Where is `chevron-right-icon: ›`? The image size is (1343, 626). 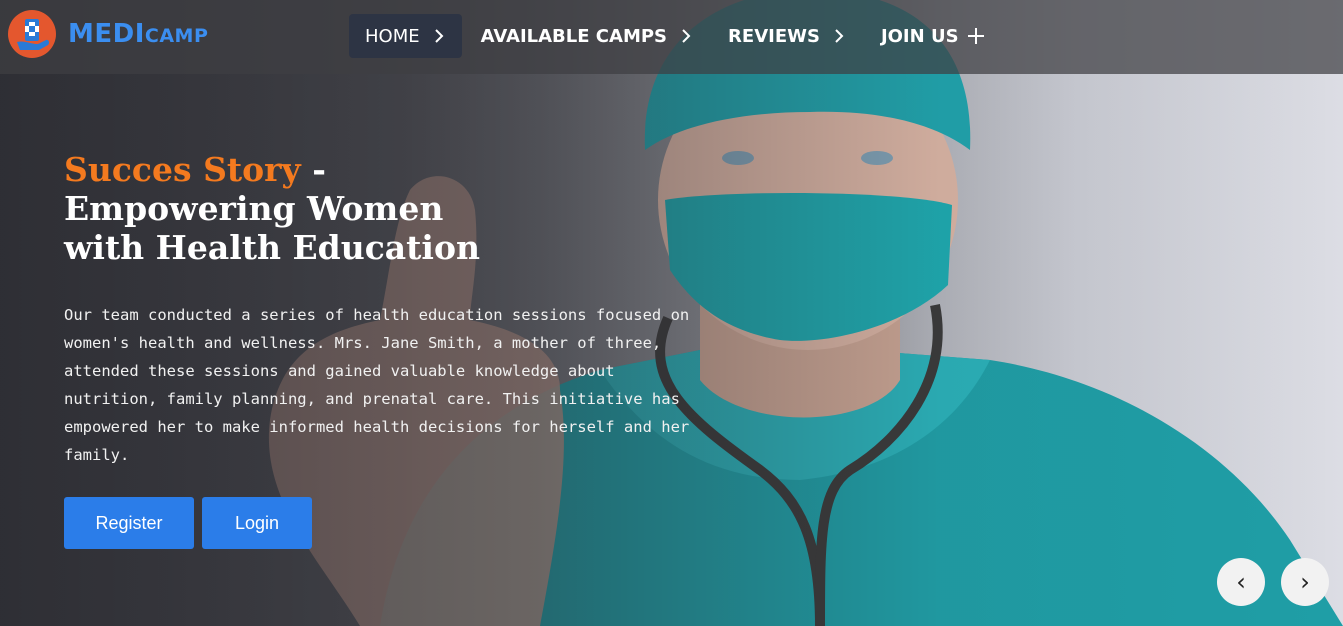 chevron-right-icon: › is located at coordinates (1305, 582).